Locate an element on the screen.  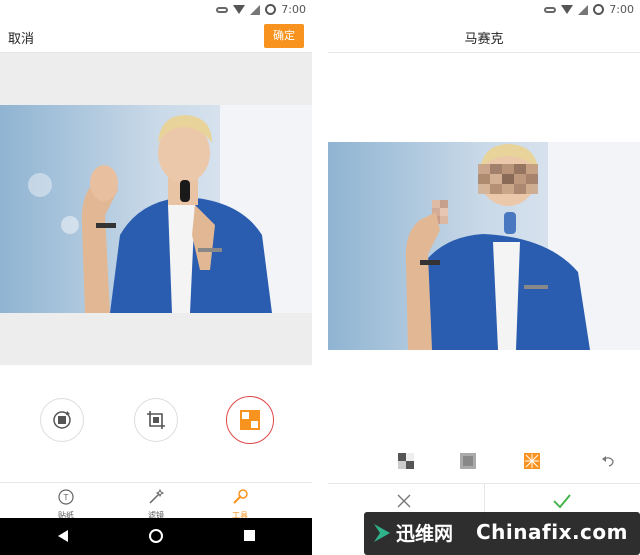
separator is located at coordinates (320, 277).